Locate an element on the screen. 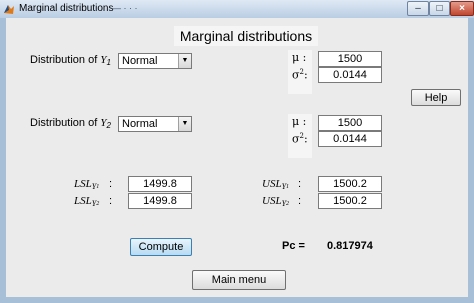  y2-sigma-label: σ2: is located at coordinates (300, 139).